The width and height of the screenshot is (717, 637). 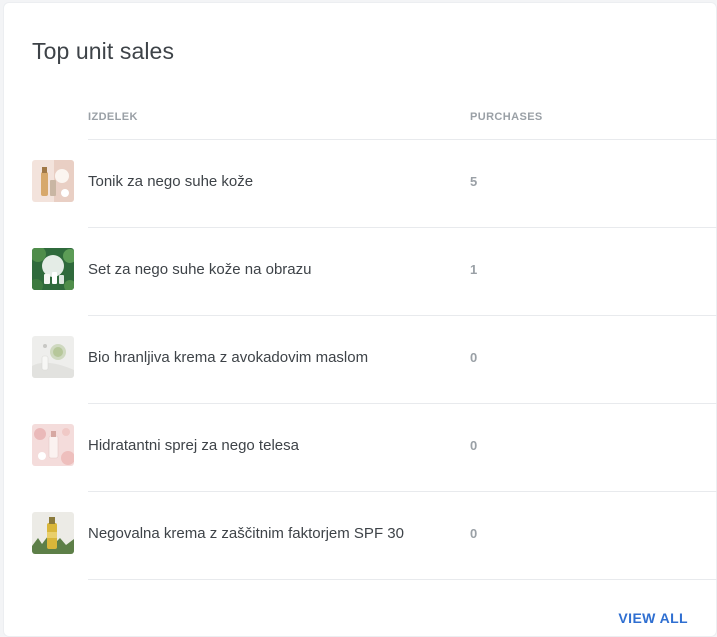 What do you see at coordinates (193, 445) in the screenshot?
I see `product-name: Hidratantni sprej za nego telesa` at bounding box center [193, 445].